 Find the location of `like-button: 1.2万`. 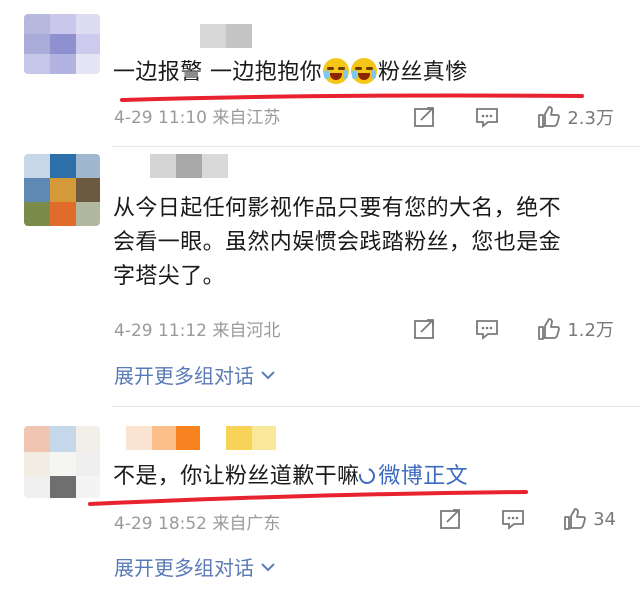

like-button: 1.2万 is located at coordinates (575, 329).